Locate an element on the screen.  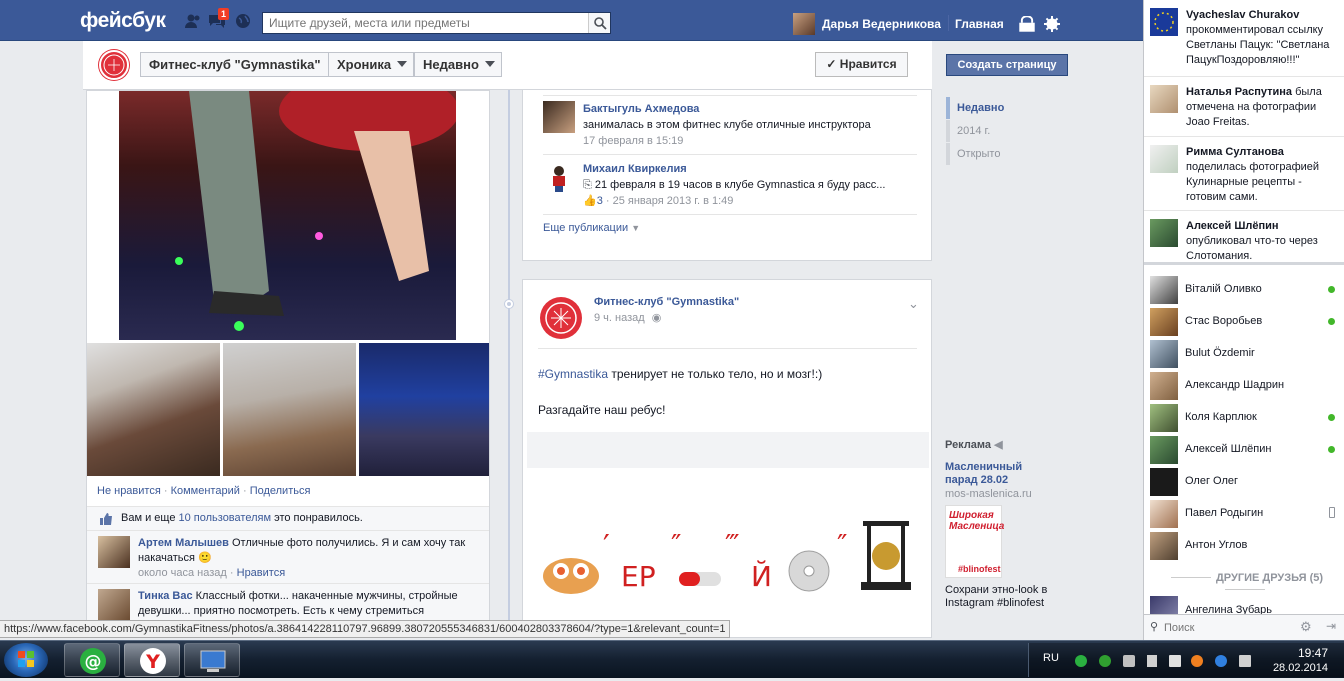
user-avatar is located at coordinates (804, 24).